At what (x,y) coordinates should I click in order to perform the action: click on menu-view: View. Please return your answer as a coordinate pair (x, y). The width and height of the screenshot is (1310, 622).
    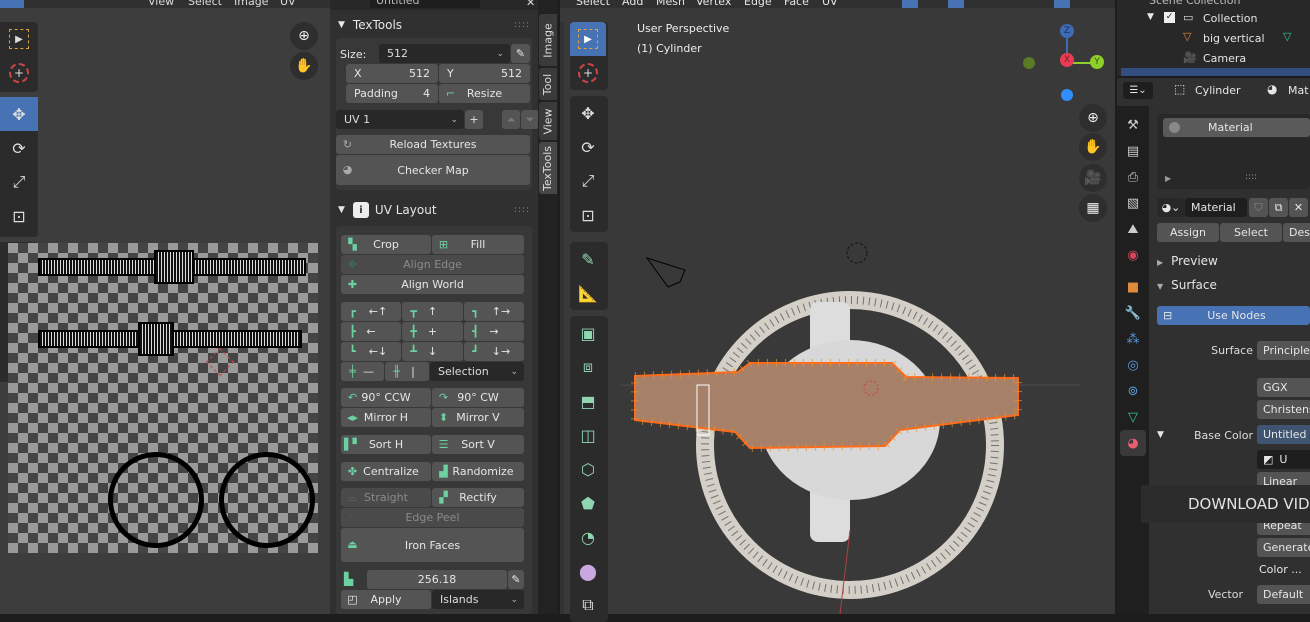
    Looking at the image, I should click on (161, 4).